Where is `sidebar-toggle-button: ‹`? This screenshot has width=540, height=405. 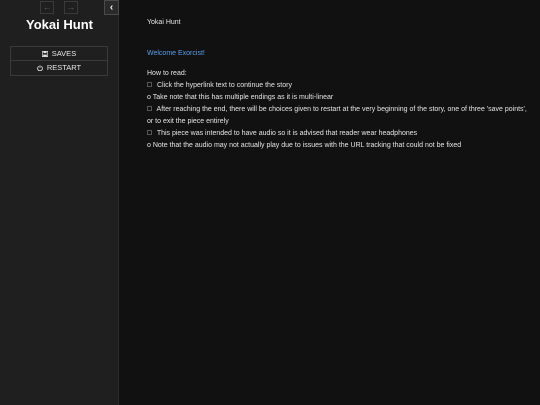
sidebar-toggle-button: ‹ is located at coordinates (111, 7).